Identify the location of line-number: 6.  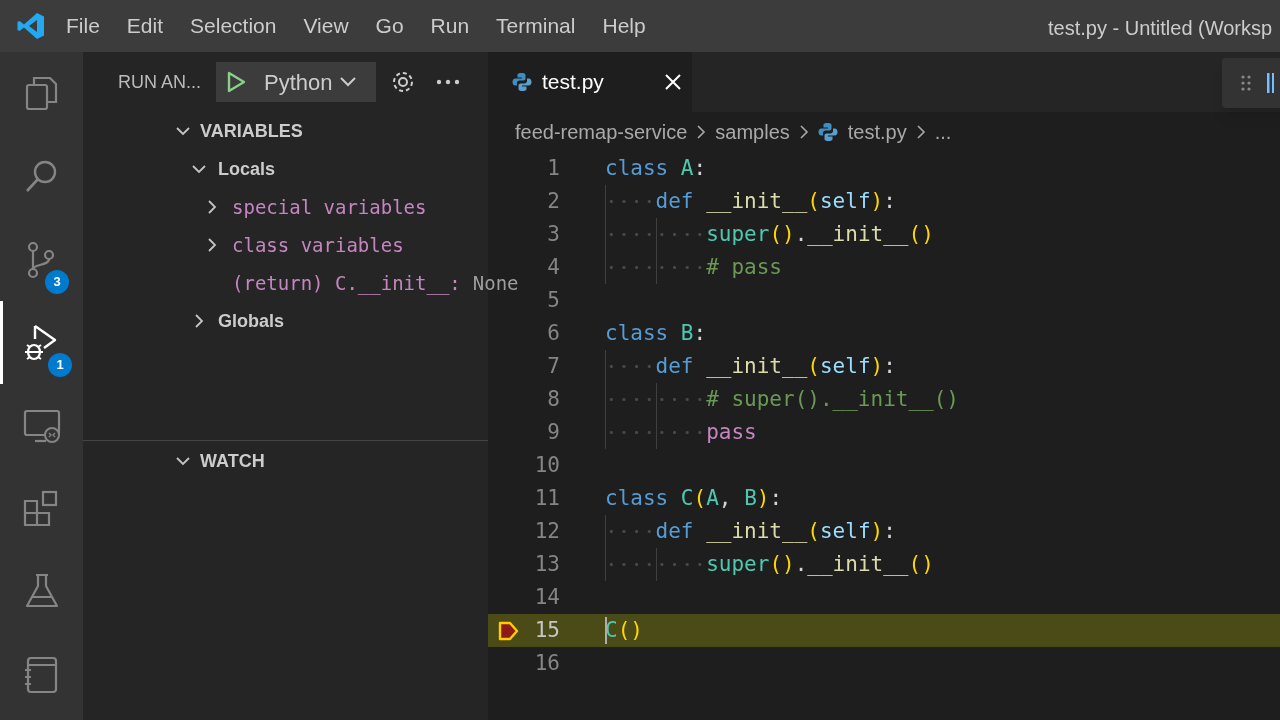
(553, 333).